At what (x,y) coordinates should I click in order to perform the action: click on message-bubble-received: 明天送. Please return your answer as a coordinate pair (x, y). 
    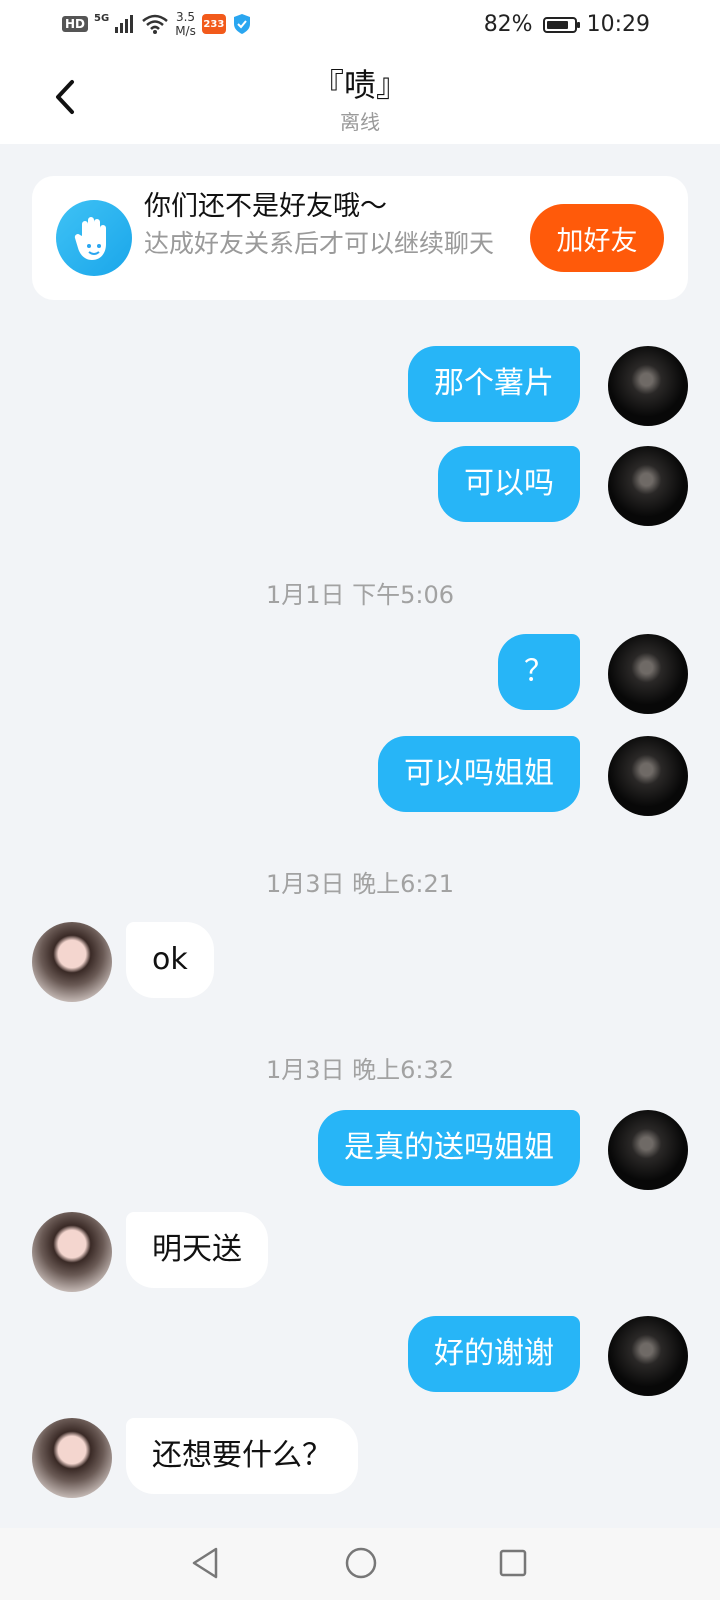
    Looking at the image, I should click on (197, 1250).